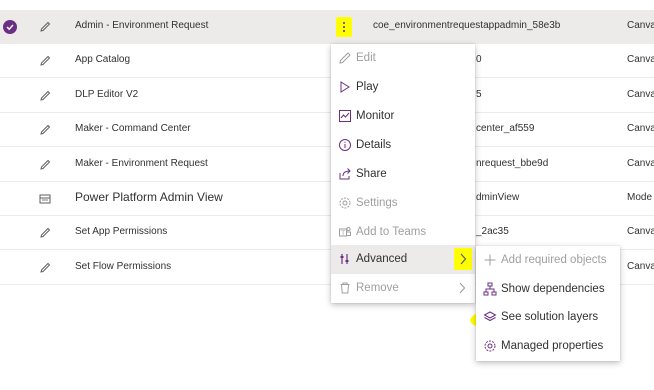 This screenshot has height=390, width=654. What do you see at coordinates (345, 116) in the screenshot?
I see `monitor-icon` at bounding box center [345, 116].